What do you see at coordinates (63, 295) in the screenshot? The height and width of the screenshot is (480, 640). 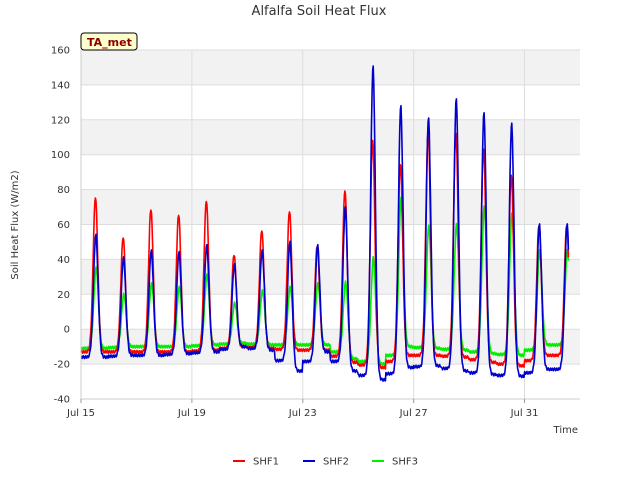 I see `y-tick-label: 20` at bounding box center [63, 295].